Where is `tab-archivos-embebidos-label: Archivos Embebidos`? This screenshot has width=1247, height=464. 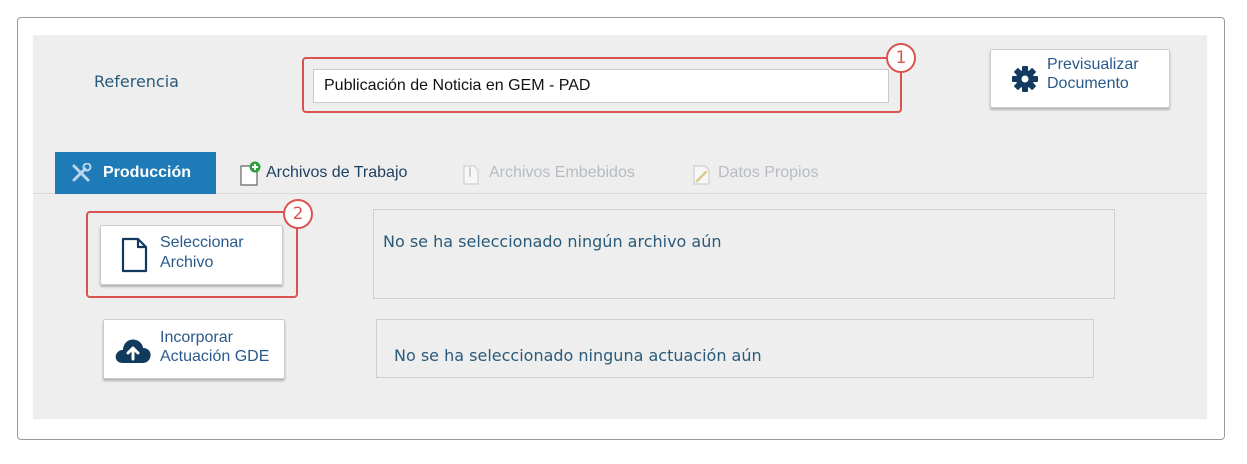
tab-archivos-embebidos-label: Archivos Embebidos is located at coordinates (562, 172).